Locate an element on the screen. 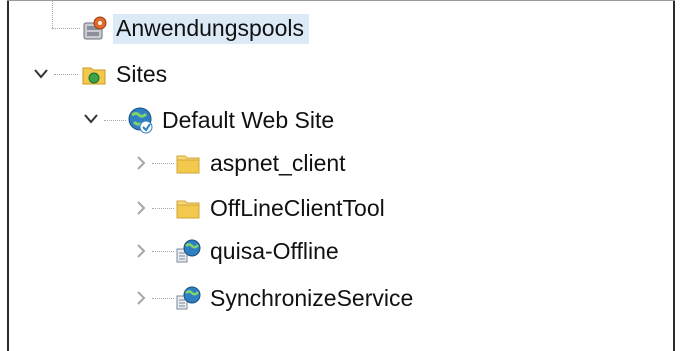 The image size is (682, 351). application-pools-icon is located at coordinates (95, 28).